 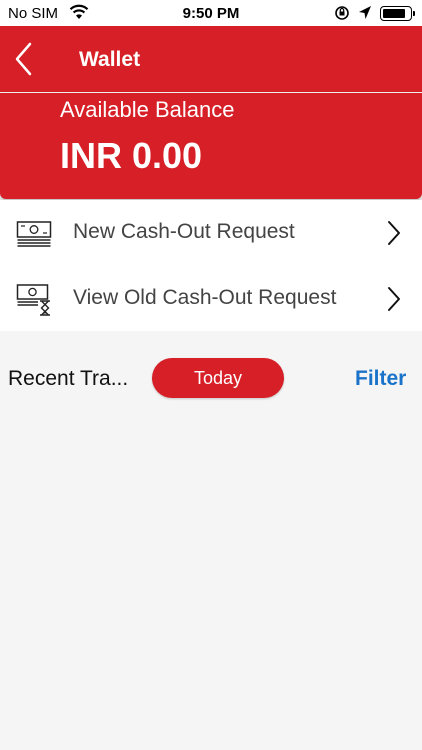 What do you see at coordinates (24, 59) in the screenshot?
I see `chevron-left-icon` at bounding box center [24, 59].